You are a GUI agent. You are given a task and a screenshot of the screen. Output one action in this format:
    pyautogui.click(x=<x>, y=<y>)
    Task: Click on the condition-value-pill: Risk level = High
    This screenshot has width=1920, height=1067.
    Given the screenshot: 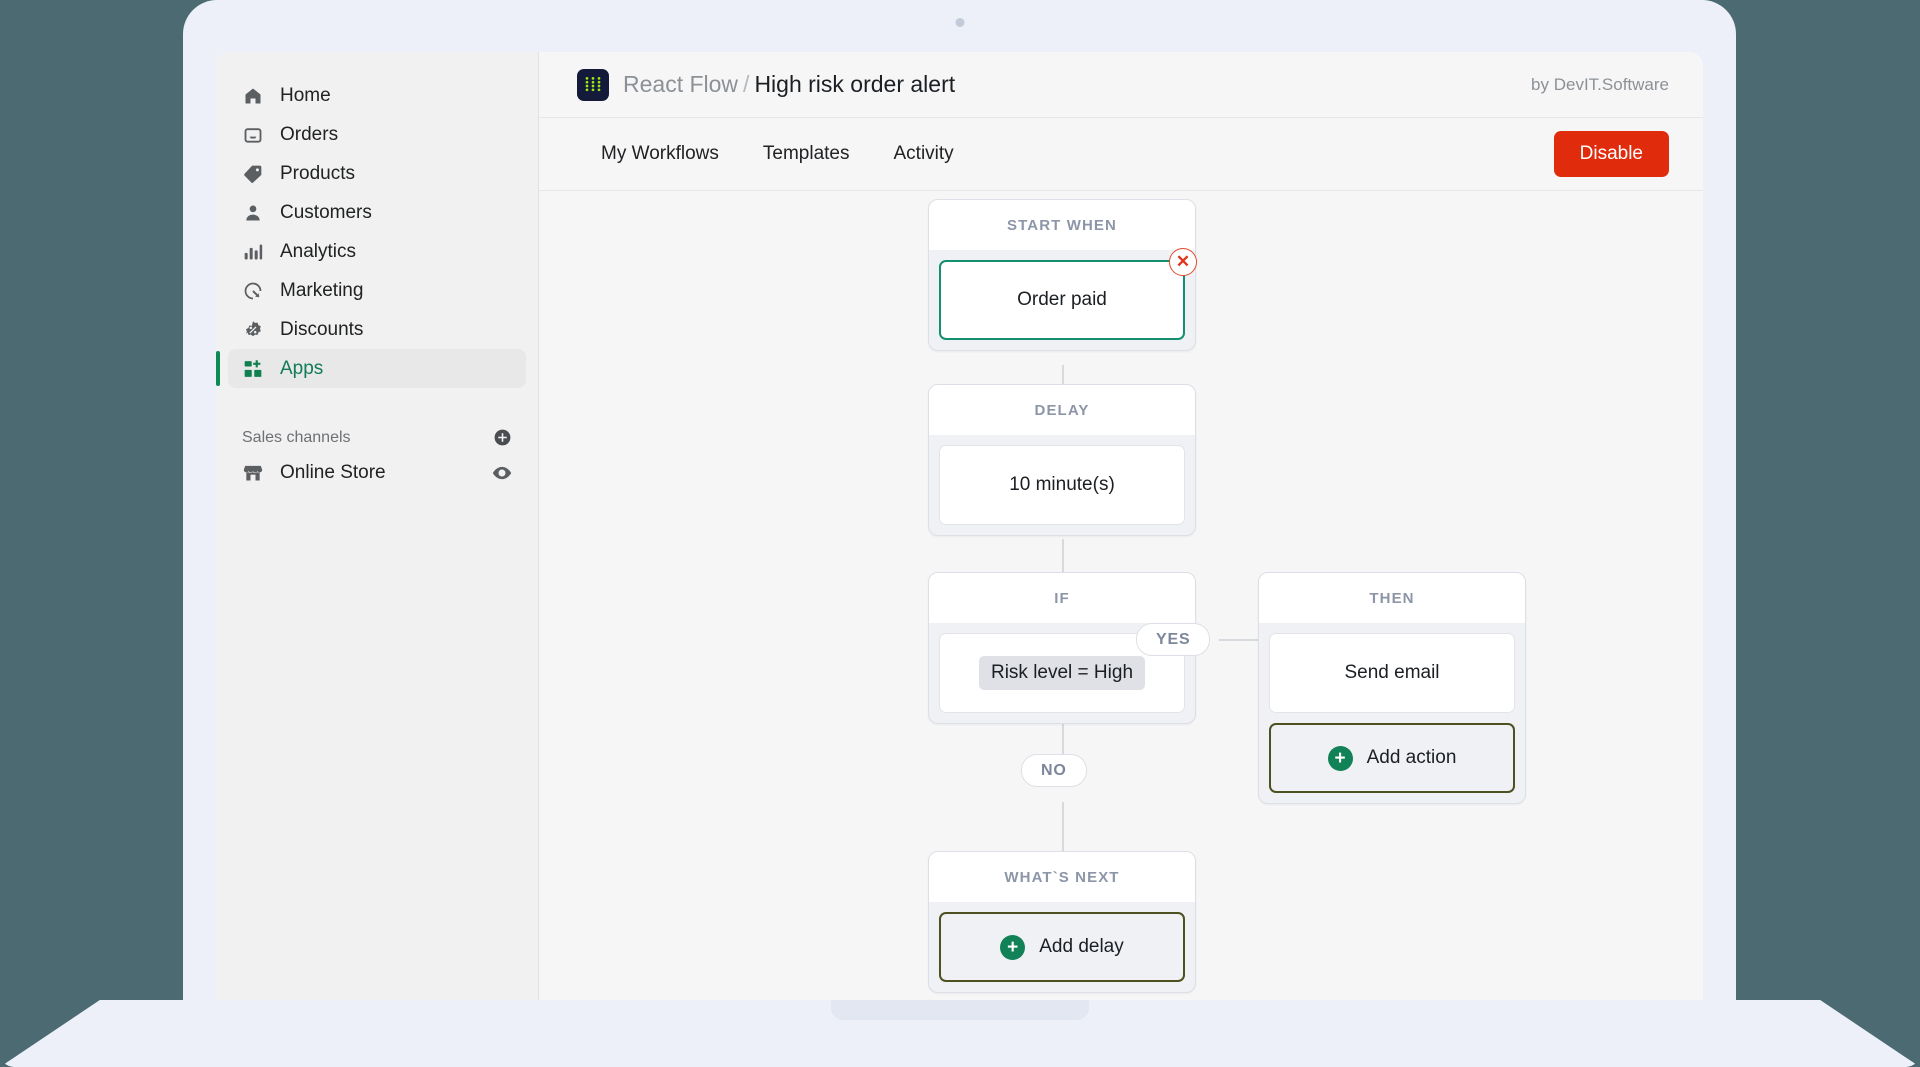 What is the action you would take?
    pyautogui.click(x=1062, y=673)
    